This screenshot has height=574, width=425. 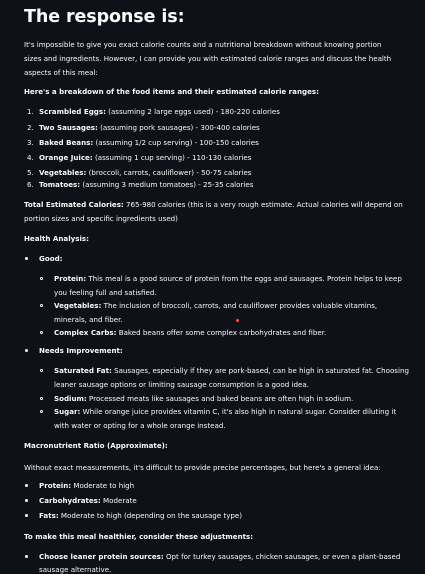 I want to click on good-label: Good:, so click(x=51, y=258).